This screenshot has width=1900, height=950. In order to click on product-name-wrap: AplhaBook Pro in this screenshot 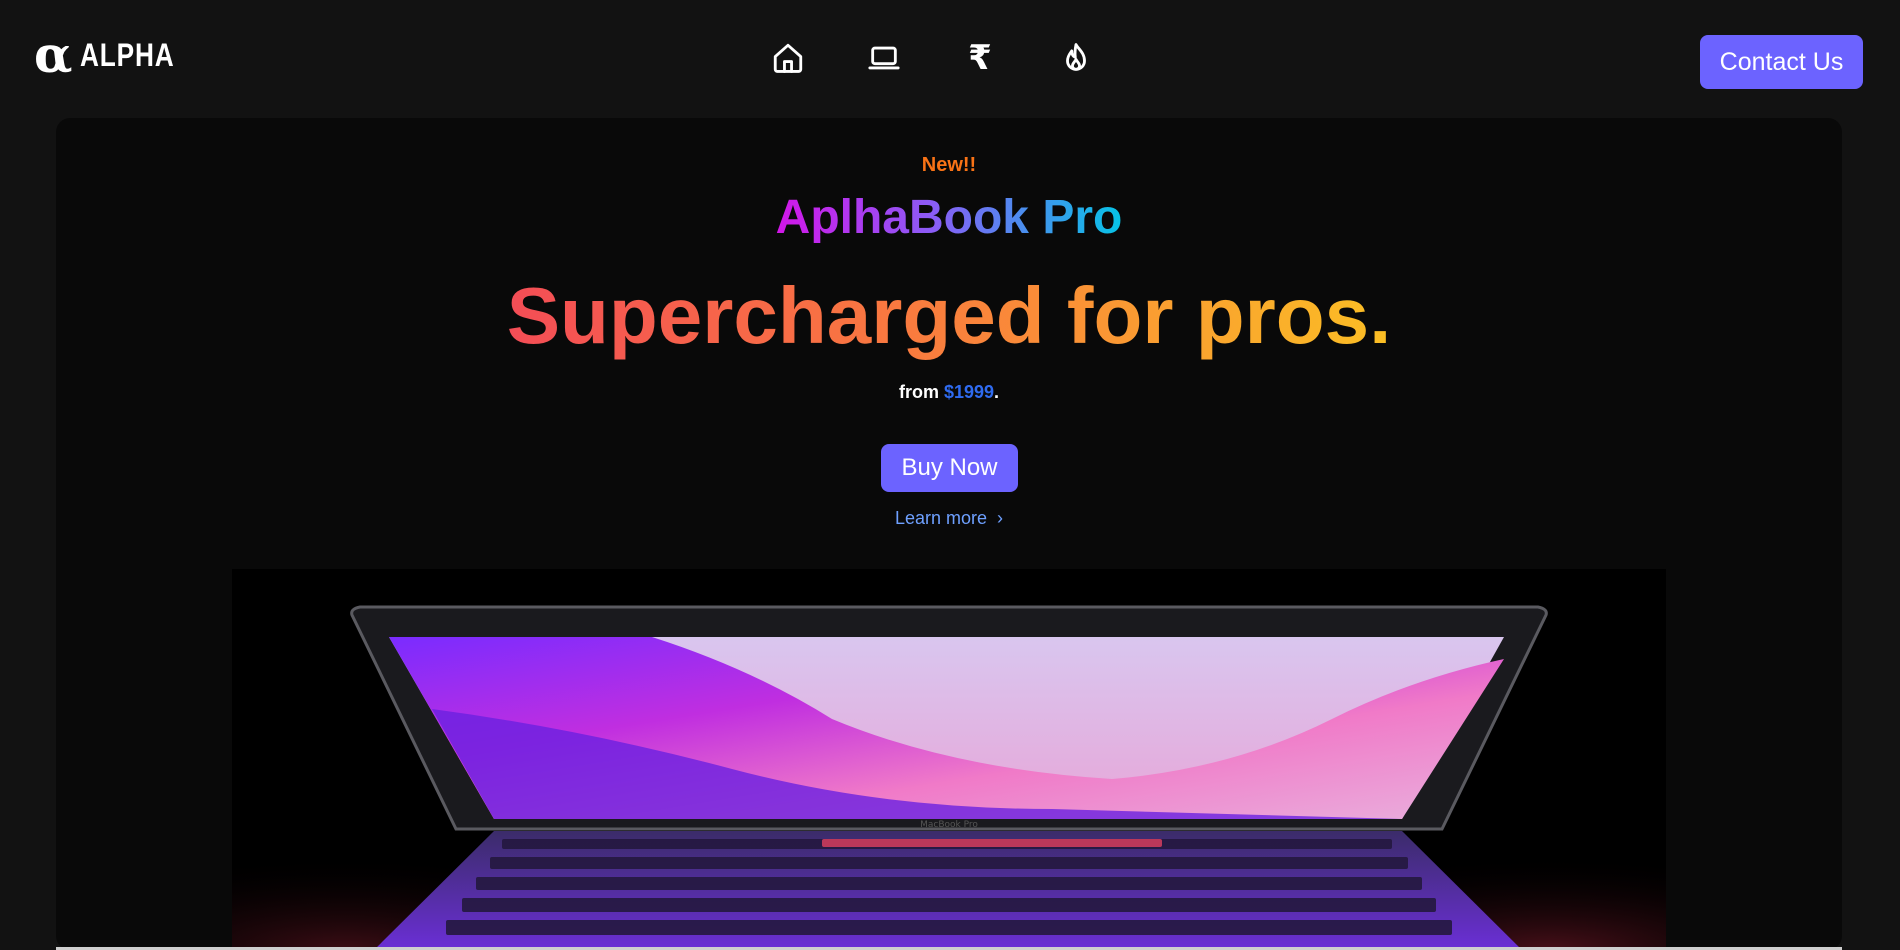, I will do `click(949, 217)`.